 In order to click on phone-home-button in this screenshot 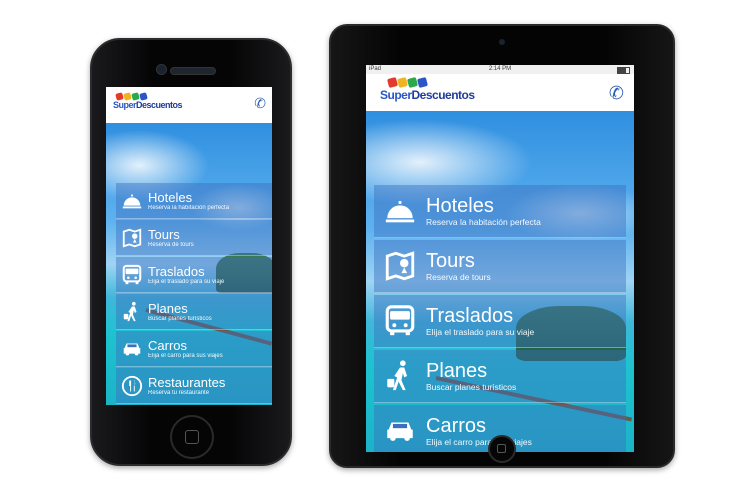, I will do `click(192, 437)`.